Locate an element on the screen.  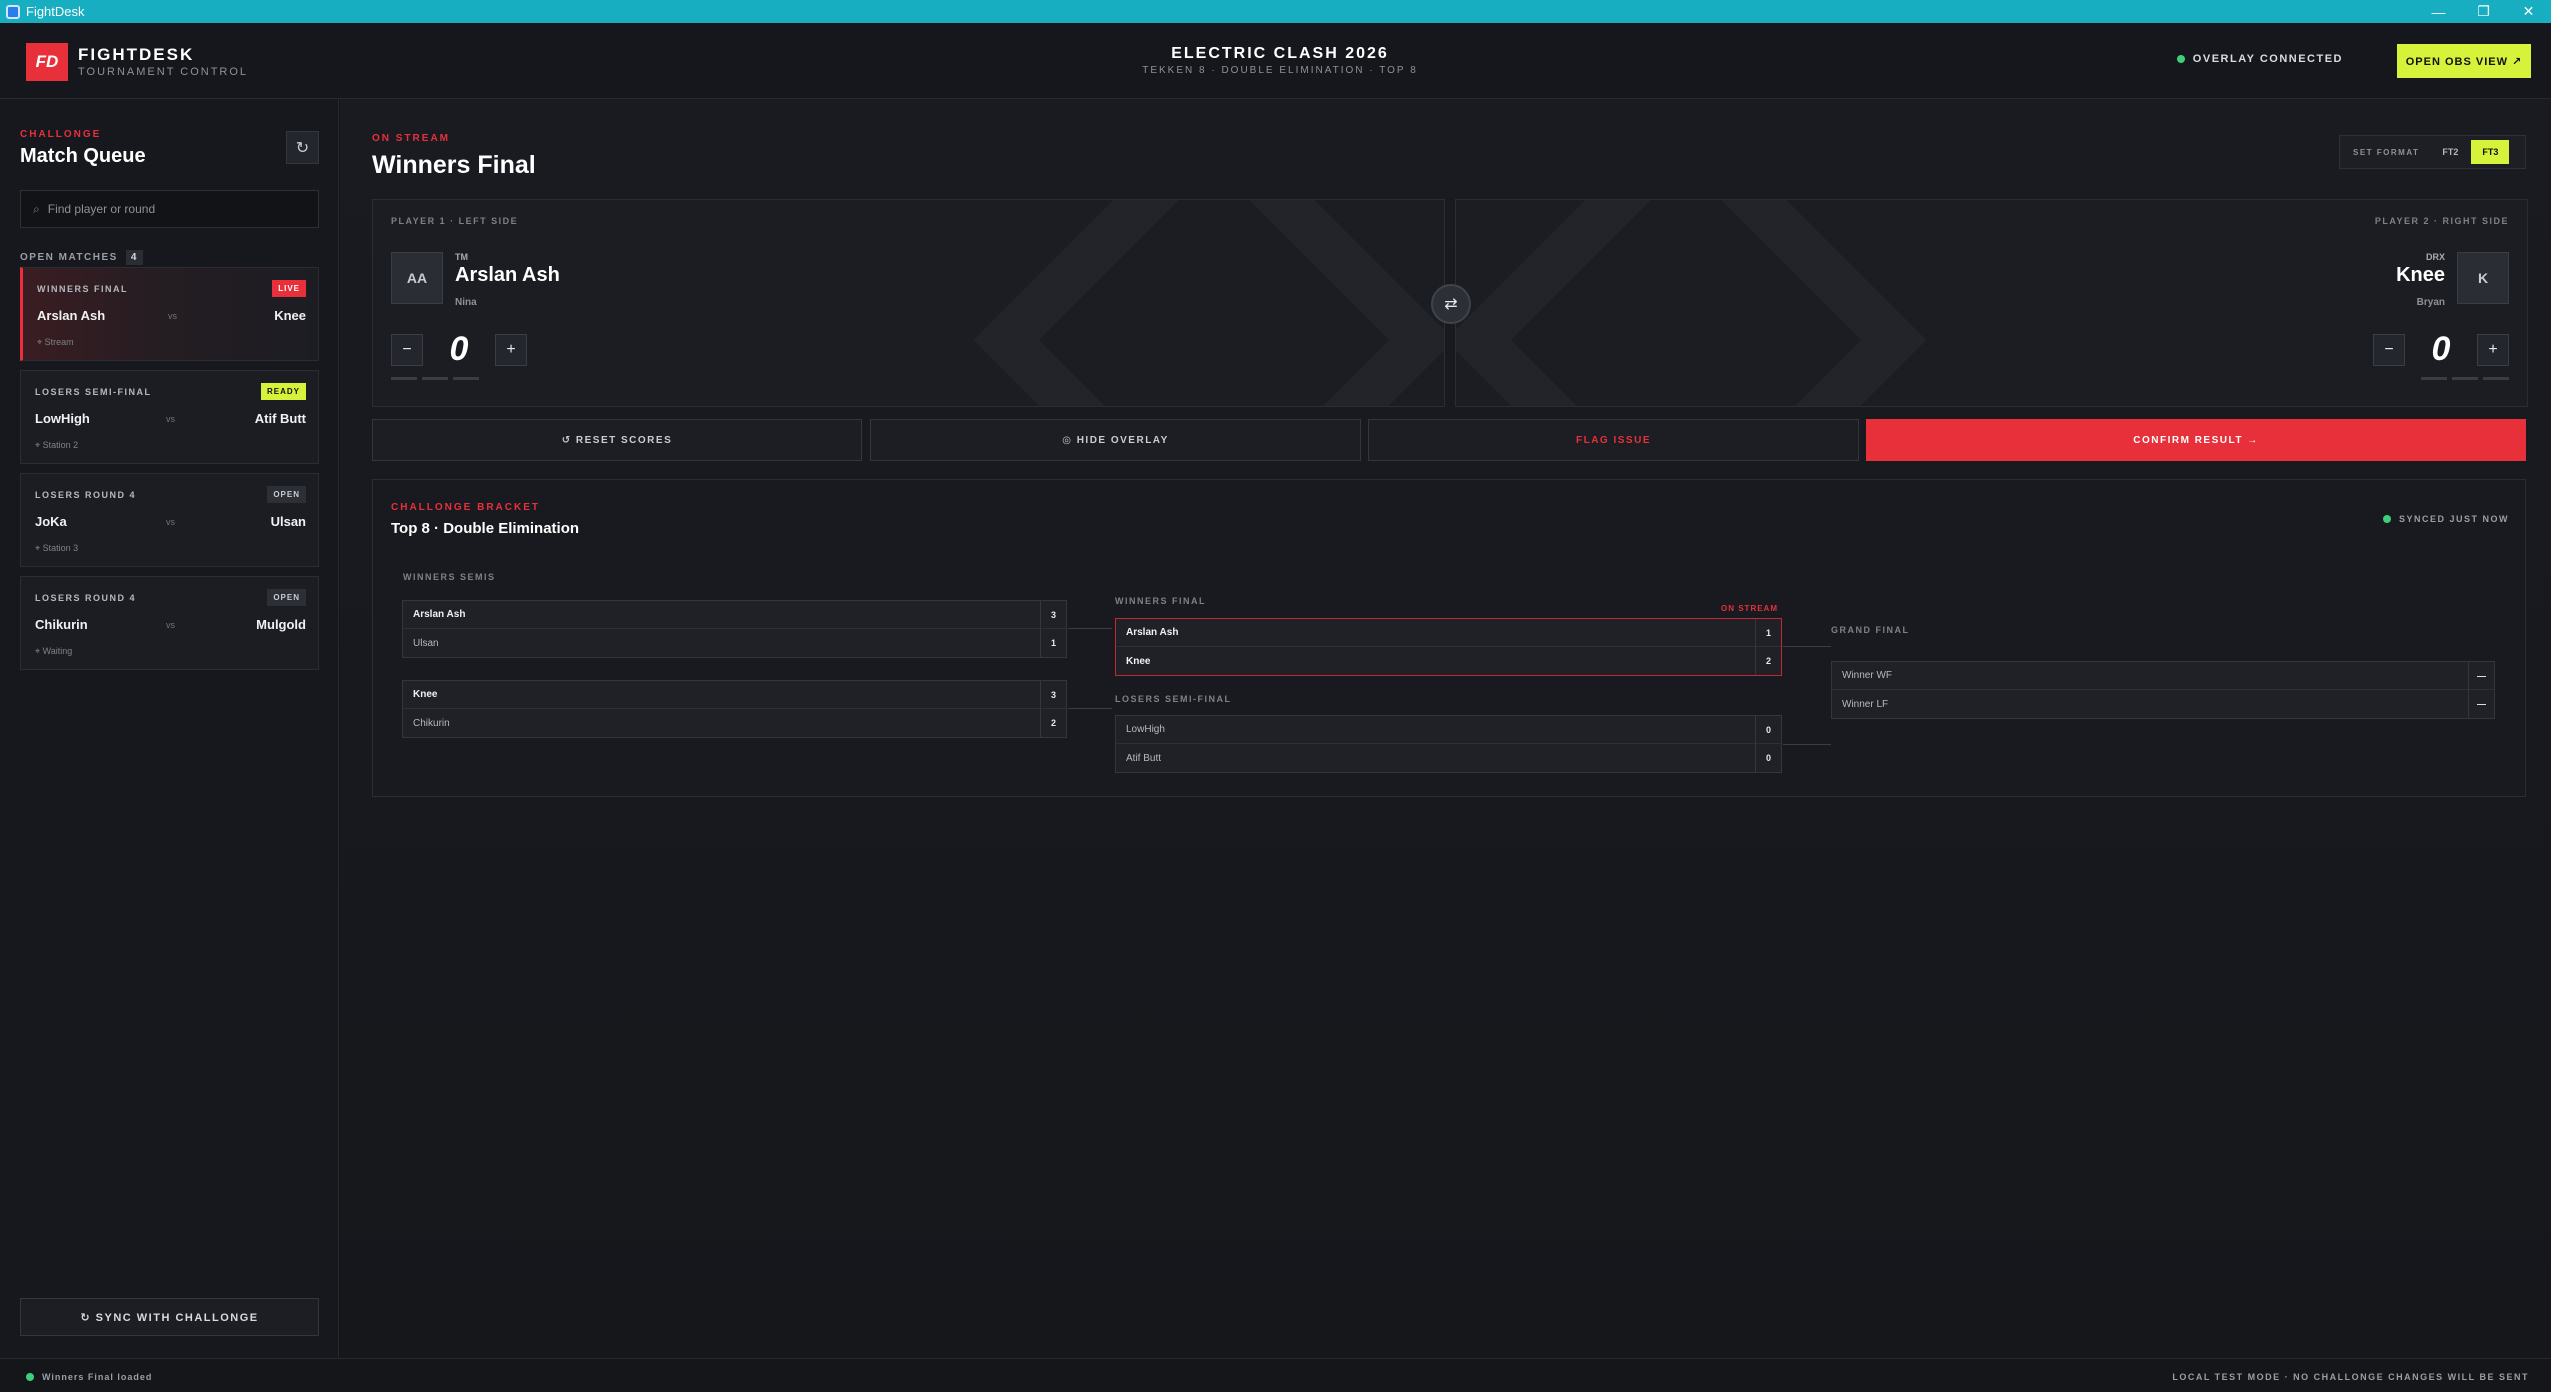
event-subtitle: TEKKEN 8 · DOUBLE ELIMINATION · TOP 8 is located at coordinates (1280, 70).